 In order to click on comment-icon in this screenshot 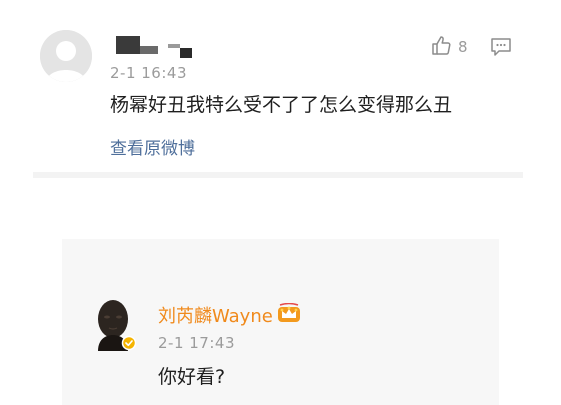, I will do `click(501, 49)`.